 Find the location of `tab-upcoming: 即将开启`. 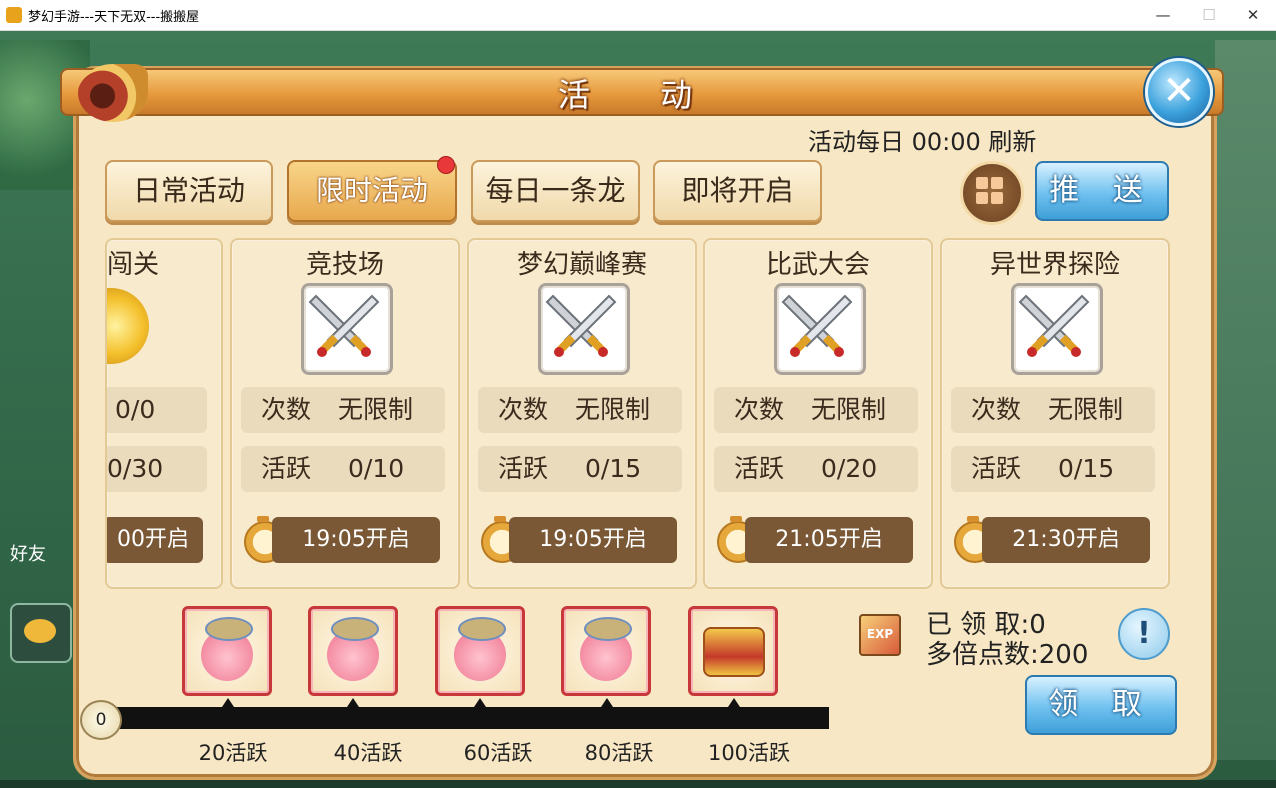

tab-upcoming: 即将开启 is located at coordinates (737, 191).